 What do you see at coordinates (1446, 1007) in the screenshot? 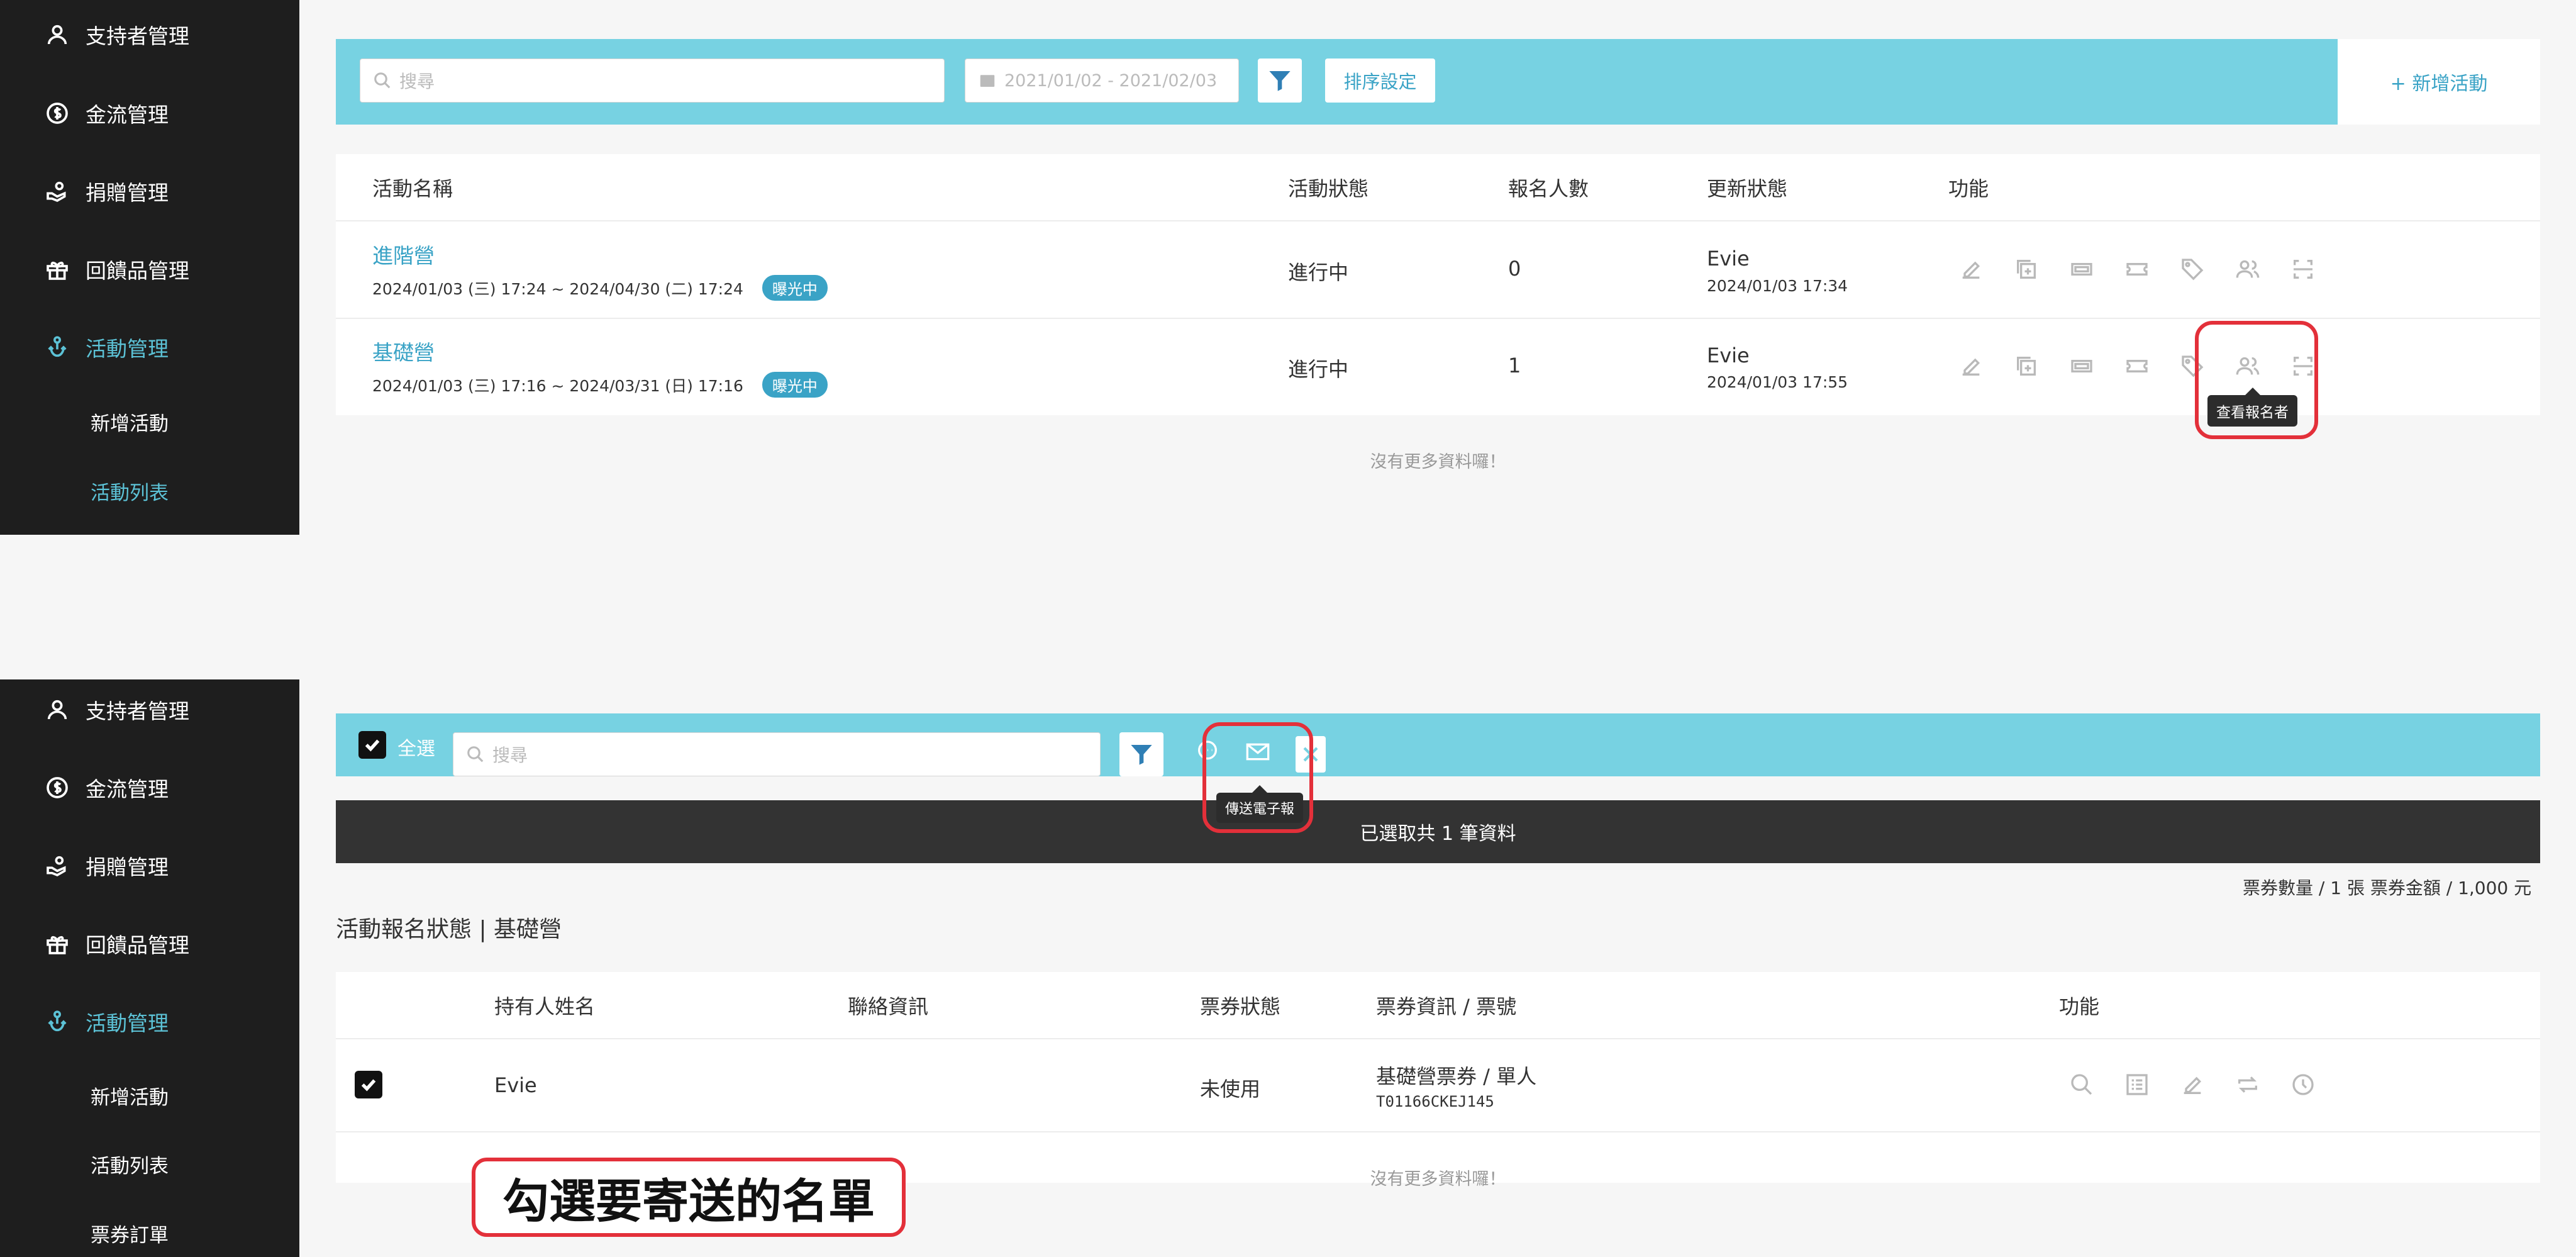
I see `column-header-ticket-info: 票券資訊 / 票號` at bounding box center [1446, 1007].